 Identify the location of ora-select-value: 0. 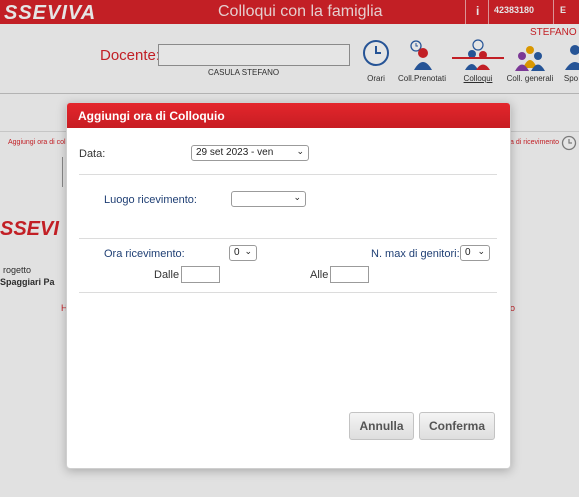
(237, 252).